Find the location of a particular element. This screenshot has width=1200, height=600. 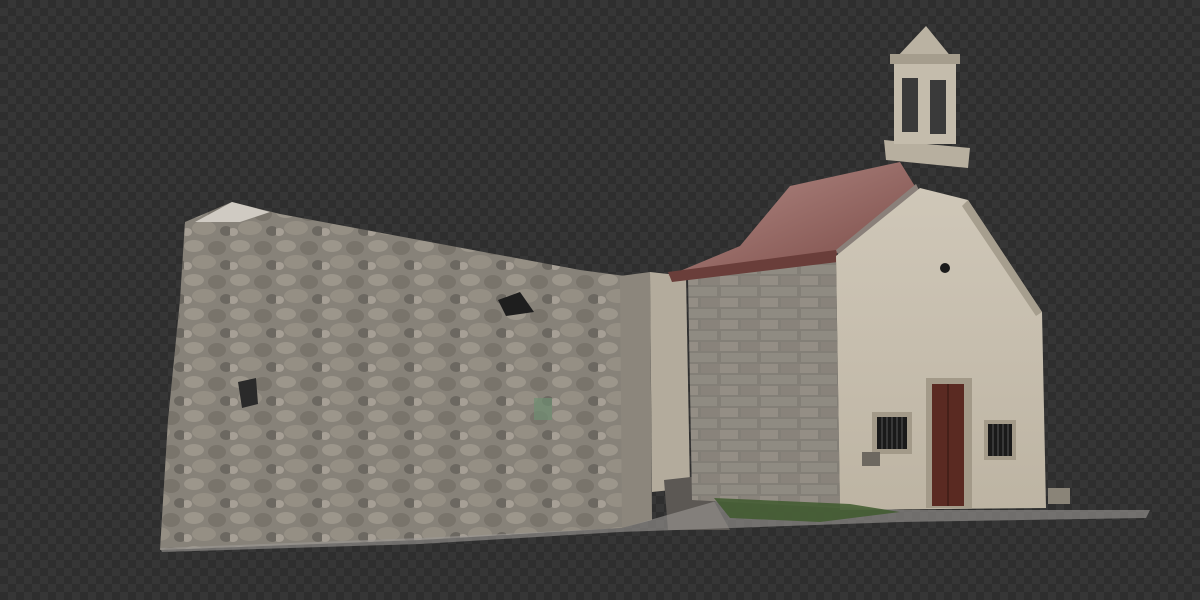

bell-tower-icon is located at coordinates (927, 97).